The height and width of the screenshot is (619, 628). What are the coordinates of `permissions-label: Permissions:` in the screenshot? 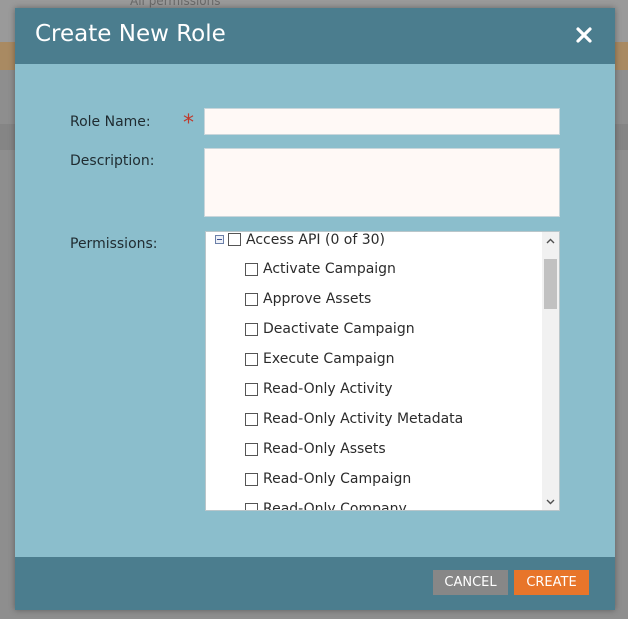 It's located at (114, 244).